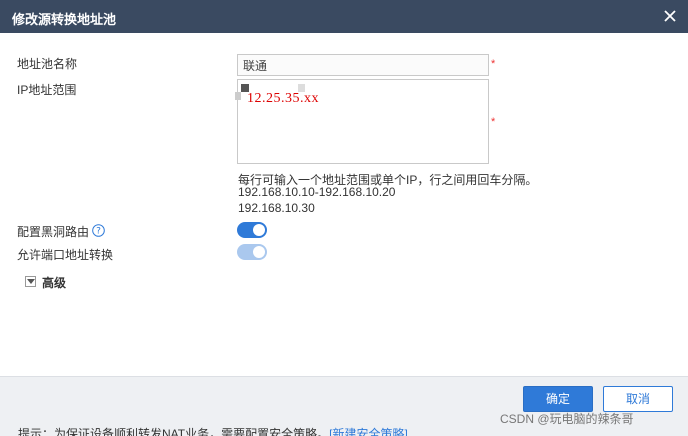  I want to click on ip-range-hint-line: 192.168.10.10-192.168.10.20, so click(317, 192).